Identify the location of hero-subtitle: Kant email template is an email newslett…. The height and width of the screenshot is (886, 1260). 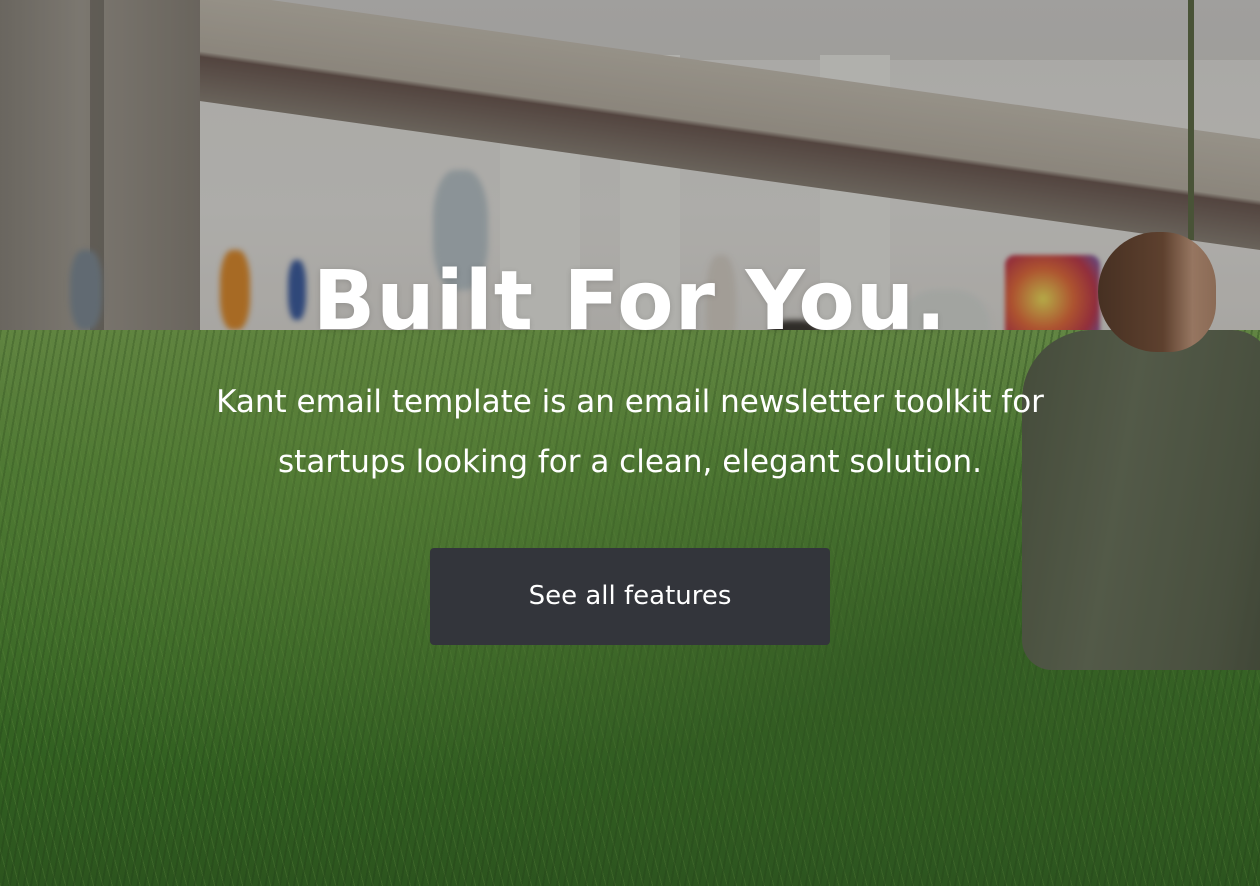
(630, 432).